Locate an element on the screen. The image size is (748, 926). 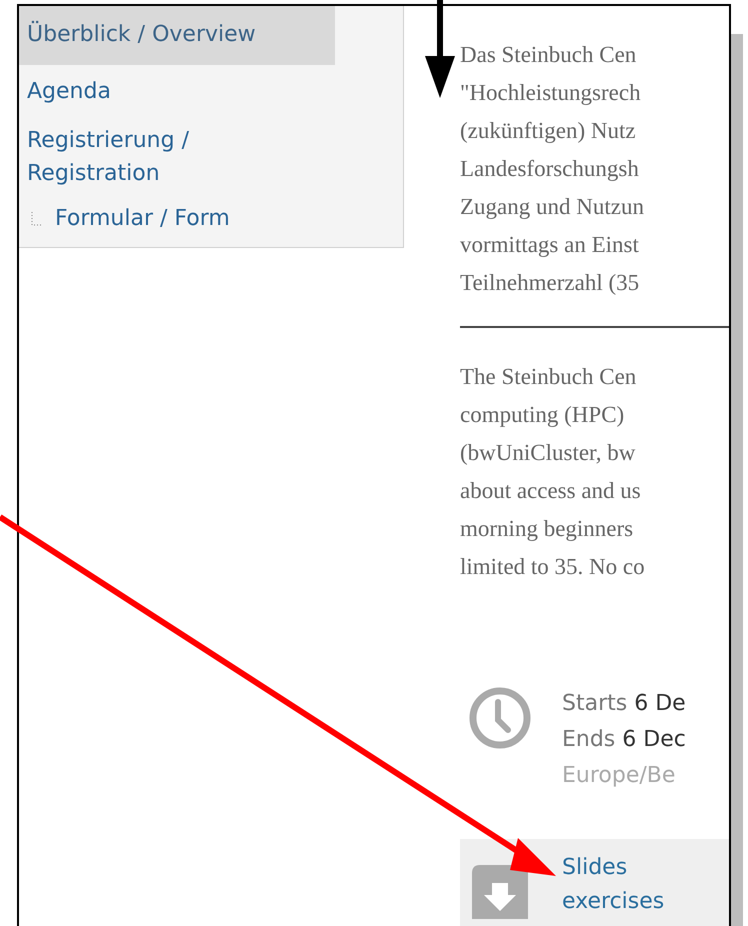
sidebar-item: Agenda is located at coordinates (177, 89).